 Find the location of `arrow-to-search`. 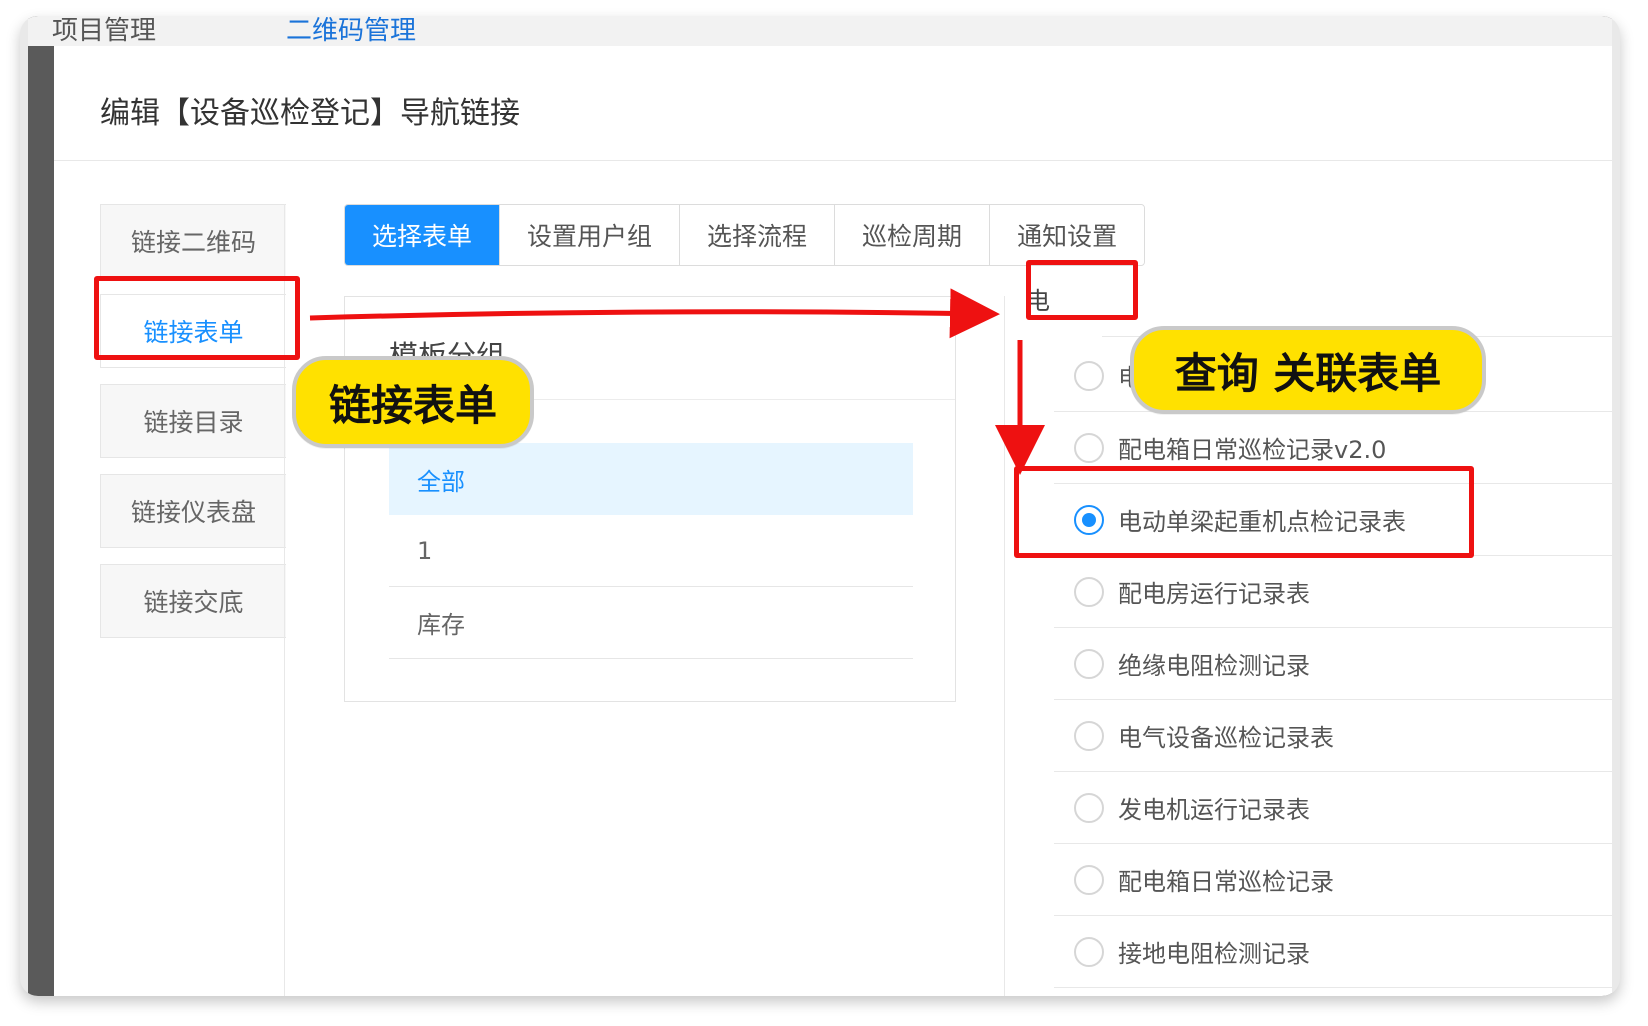

arrow-to-search is located at coordinates (654, 313).